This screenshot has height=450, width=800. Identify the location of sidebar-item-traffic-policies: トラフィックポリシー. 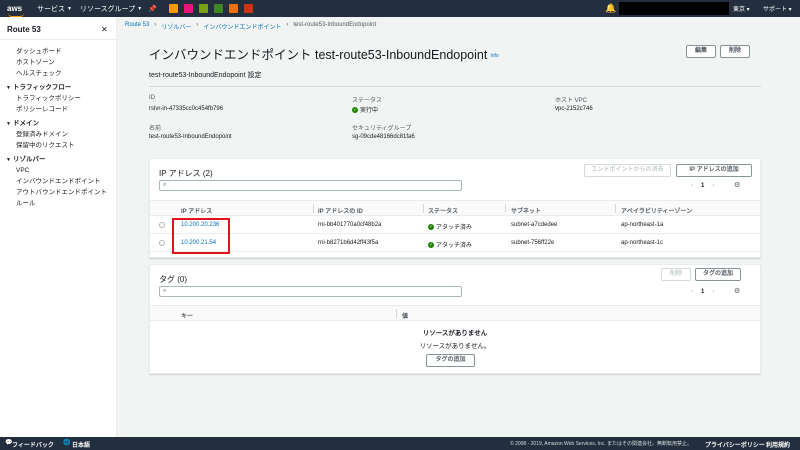
(58, 98).